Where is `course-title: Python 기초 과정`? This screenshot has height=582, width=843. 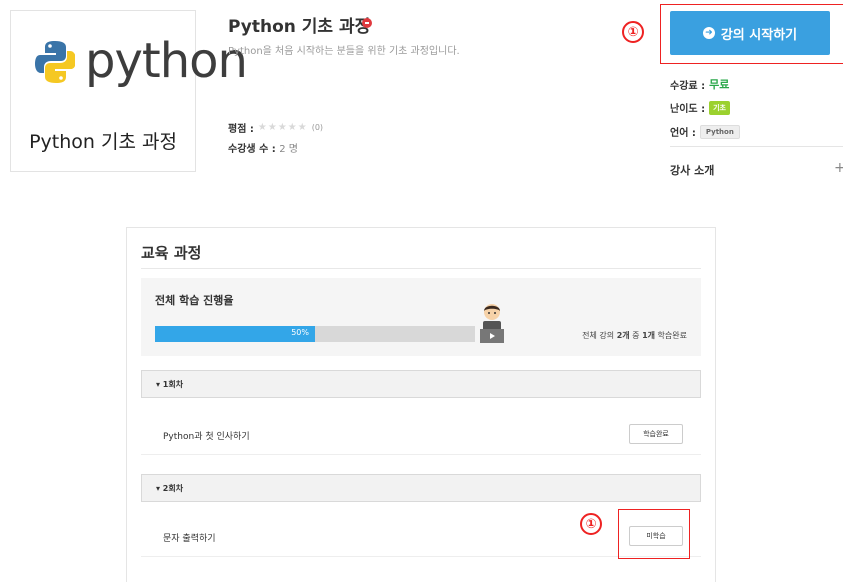 course-title: Python 기초 과정 is located at coordinates (299, 27).